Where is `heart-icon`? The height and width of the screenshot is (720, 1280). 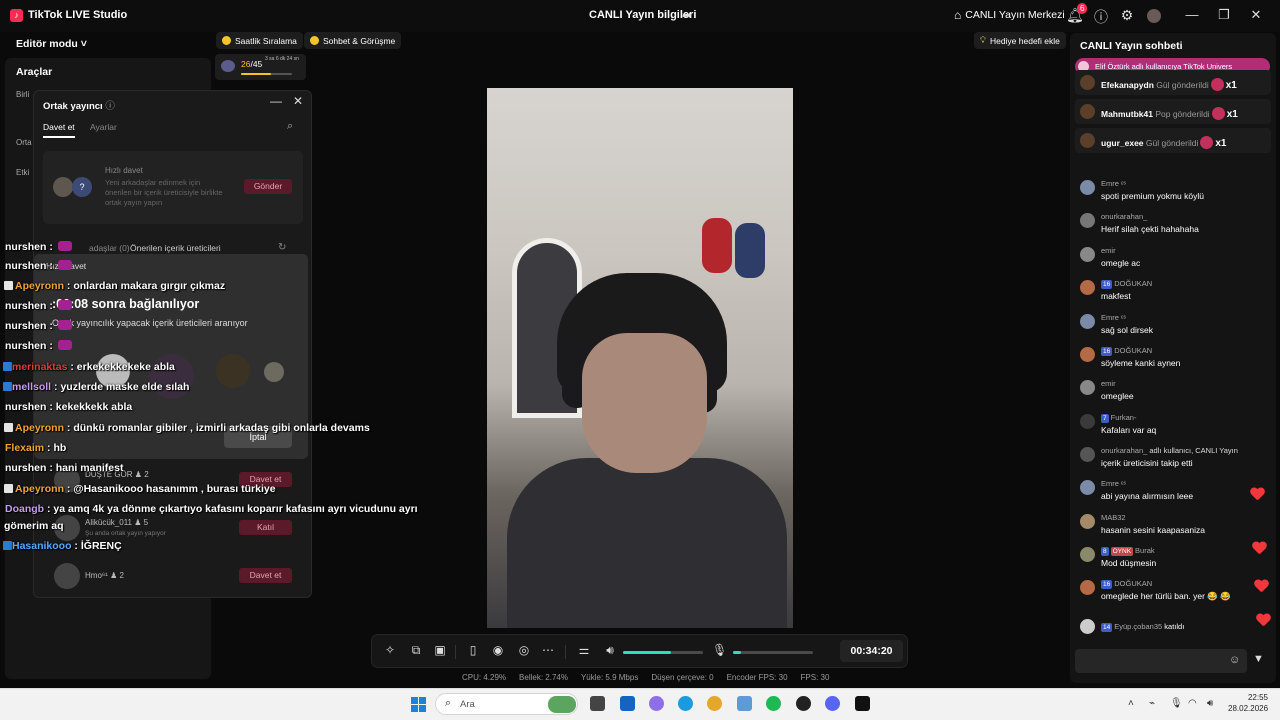
heart-icon is located at coordinates (1259, 548).